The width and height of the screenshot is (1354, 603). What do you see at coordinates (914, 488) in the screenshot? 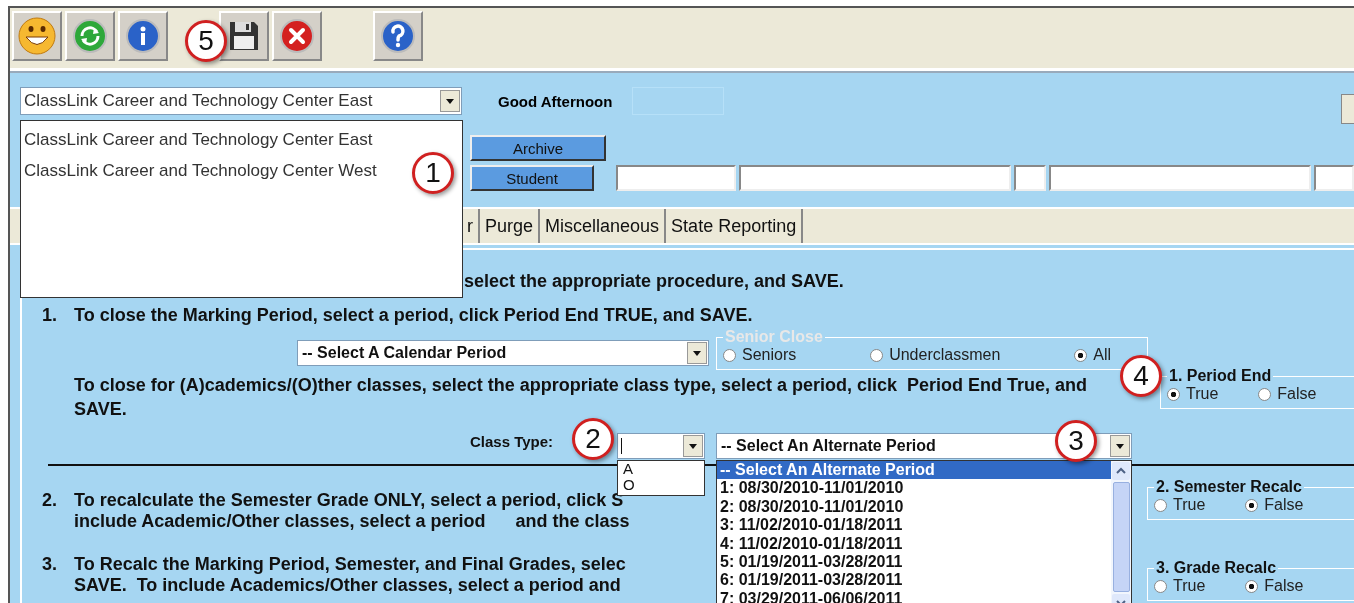
I see `list-option: 1: 08/30/2010-11/01/2010` at bounding box center [914, 488].